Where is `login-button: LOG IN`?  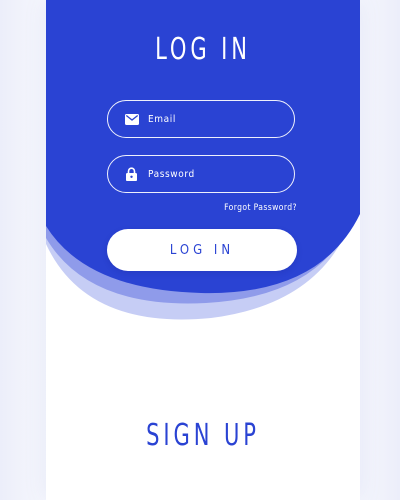
login-button: LOG IN is located at coordinates (202, 250).